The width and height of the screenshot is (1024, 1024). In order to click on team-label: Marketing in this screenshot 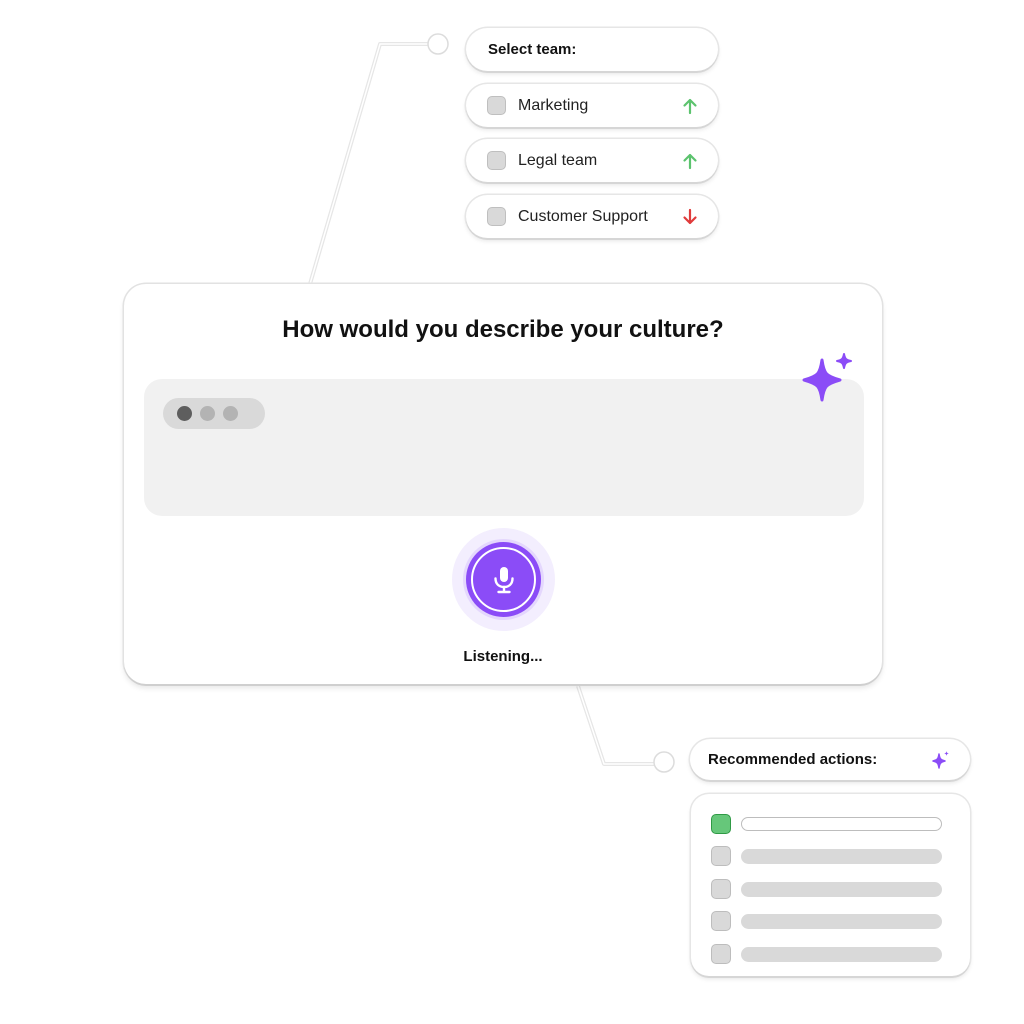, I will do `click(553, 105)`.